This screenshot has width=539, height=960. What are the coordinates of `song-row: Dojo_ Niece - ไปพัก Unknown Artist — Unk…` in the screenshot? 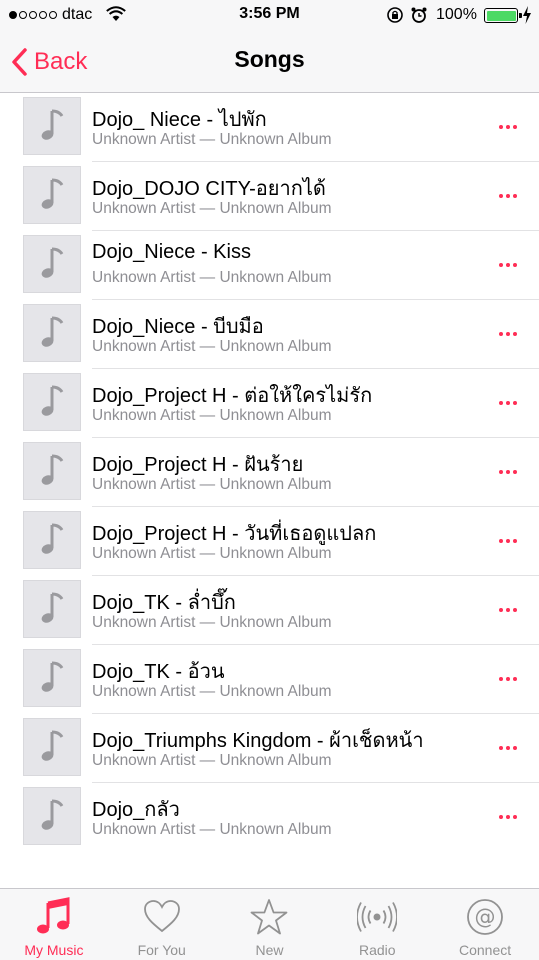 It's located at (269, 127).